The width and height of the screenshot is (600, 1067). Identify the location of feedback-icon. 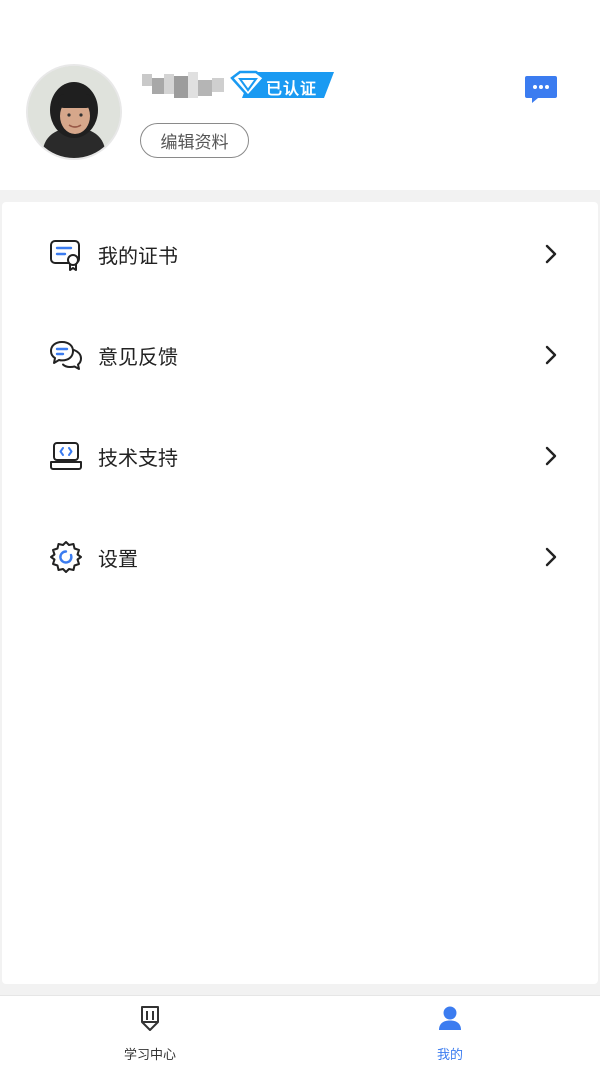
(66, 355).